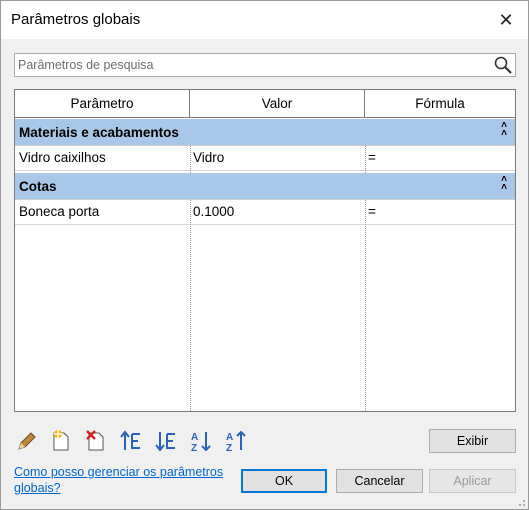 The image size is (529, 510). I want to click on column-header-formula: Fórmula, so click(440, 104).